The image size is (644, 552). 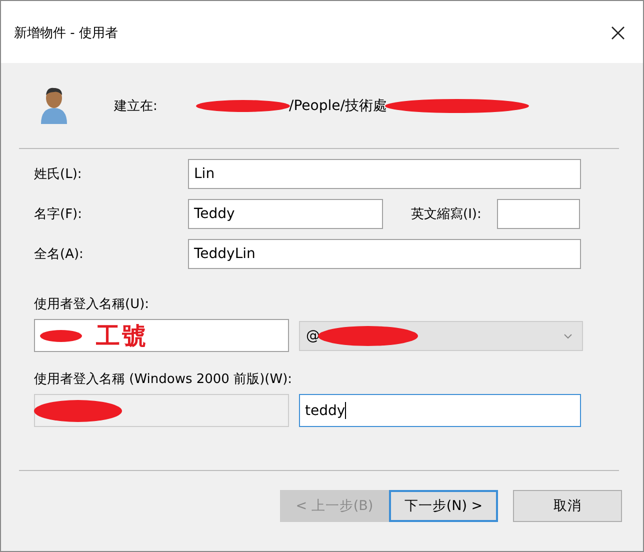 I want to click on dialog-button: 下一步(N) >, so click(x=443, y=506).